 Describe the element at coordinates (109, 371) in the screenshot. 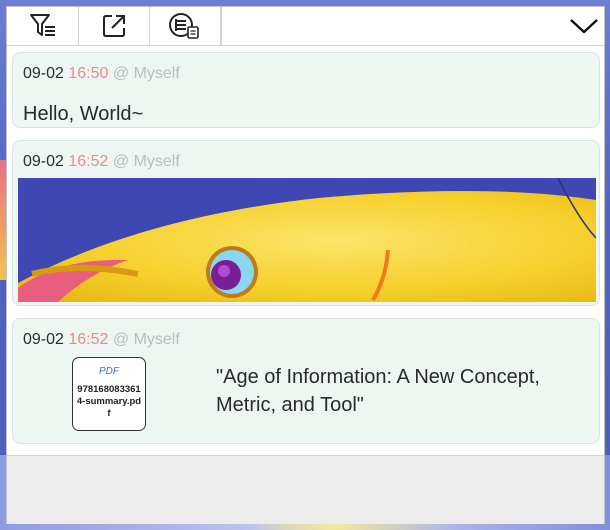

I see `file-type-label: PDF` at that location.